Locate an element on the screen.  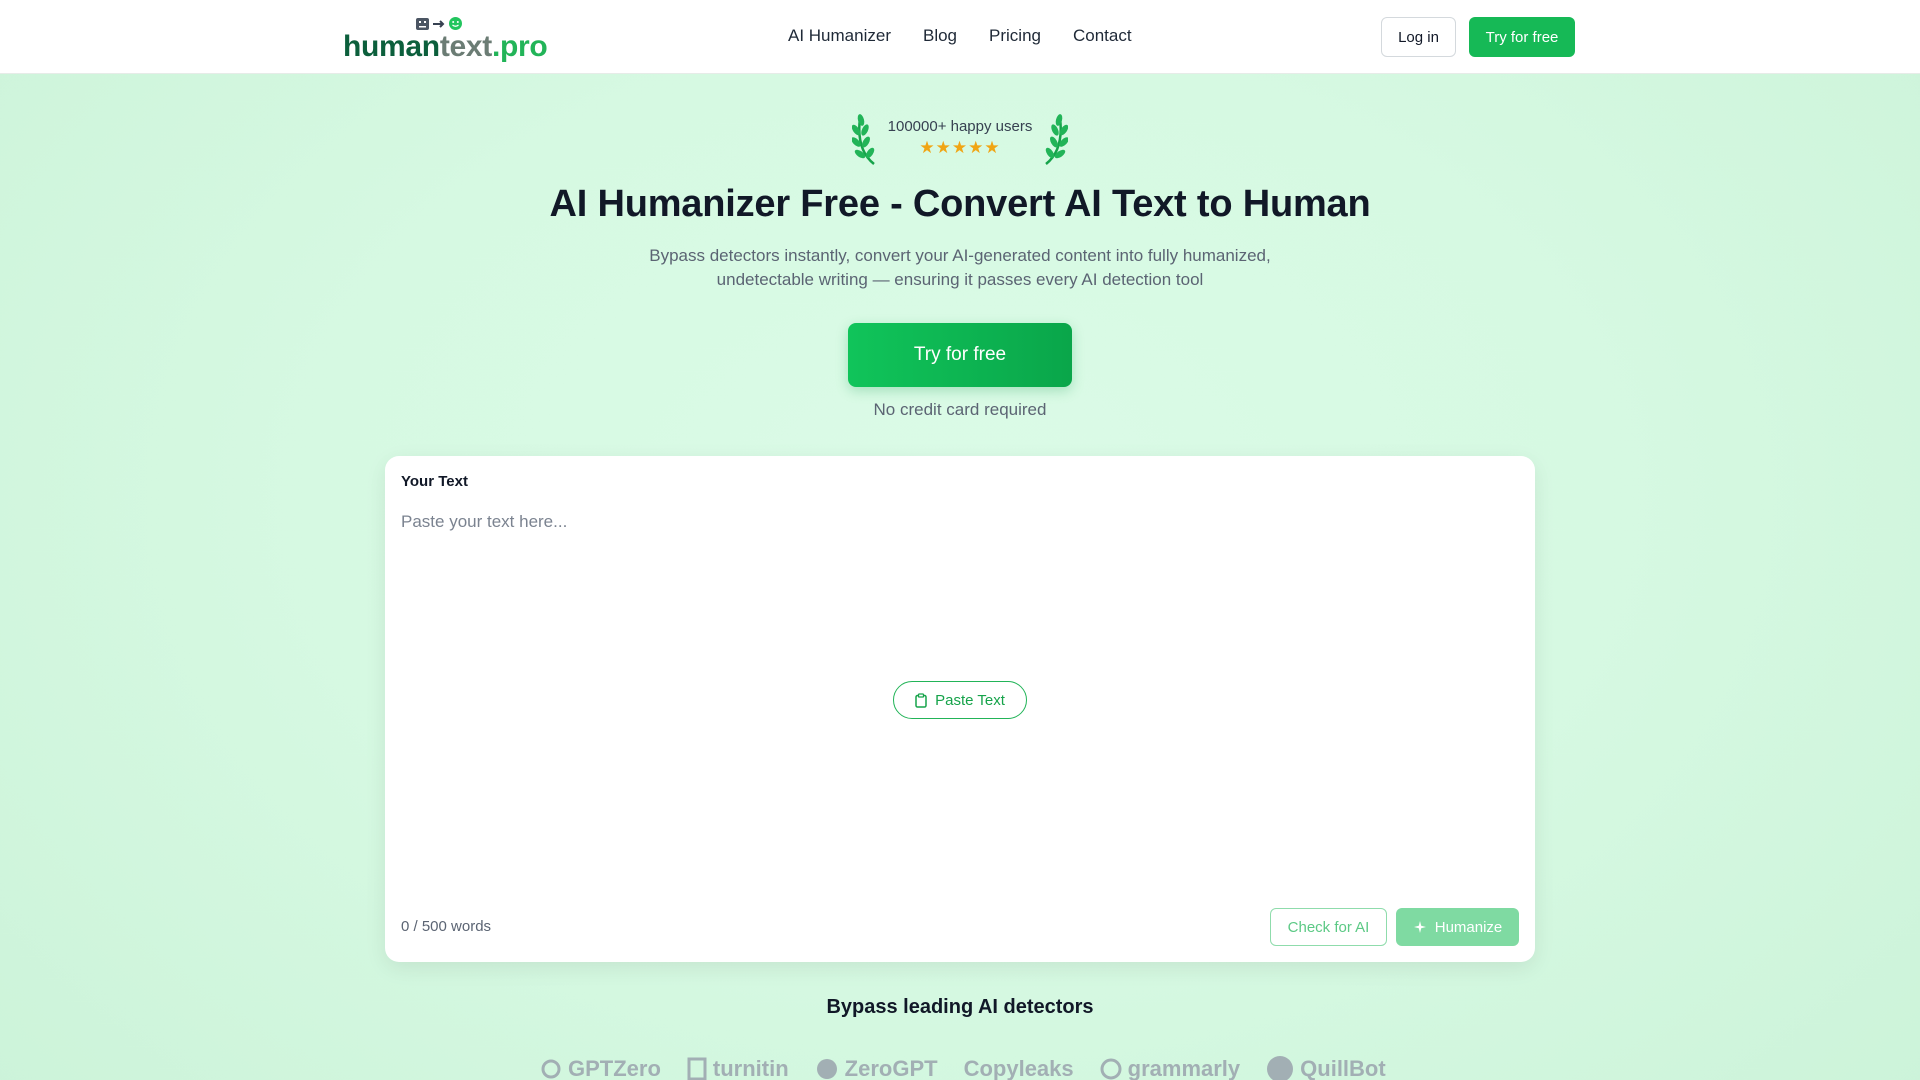
gptzero-logo: GPTZero is located at coordinates (600, 1068).